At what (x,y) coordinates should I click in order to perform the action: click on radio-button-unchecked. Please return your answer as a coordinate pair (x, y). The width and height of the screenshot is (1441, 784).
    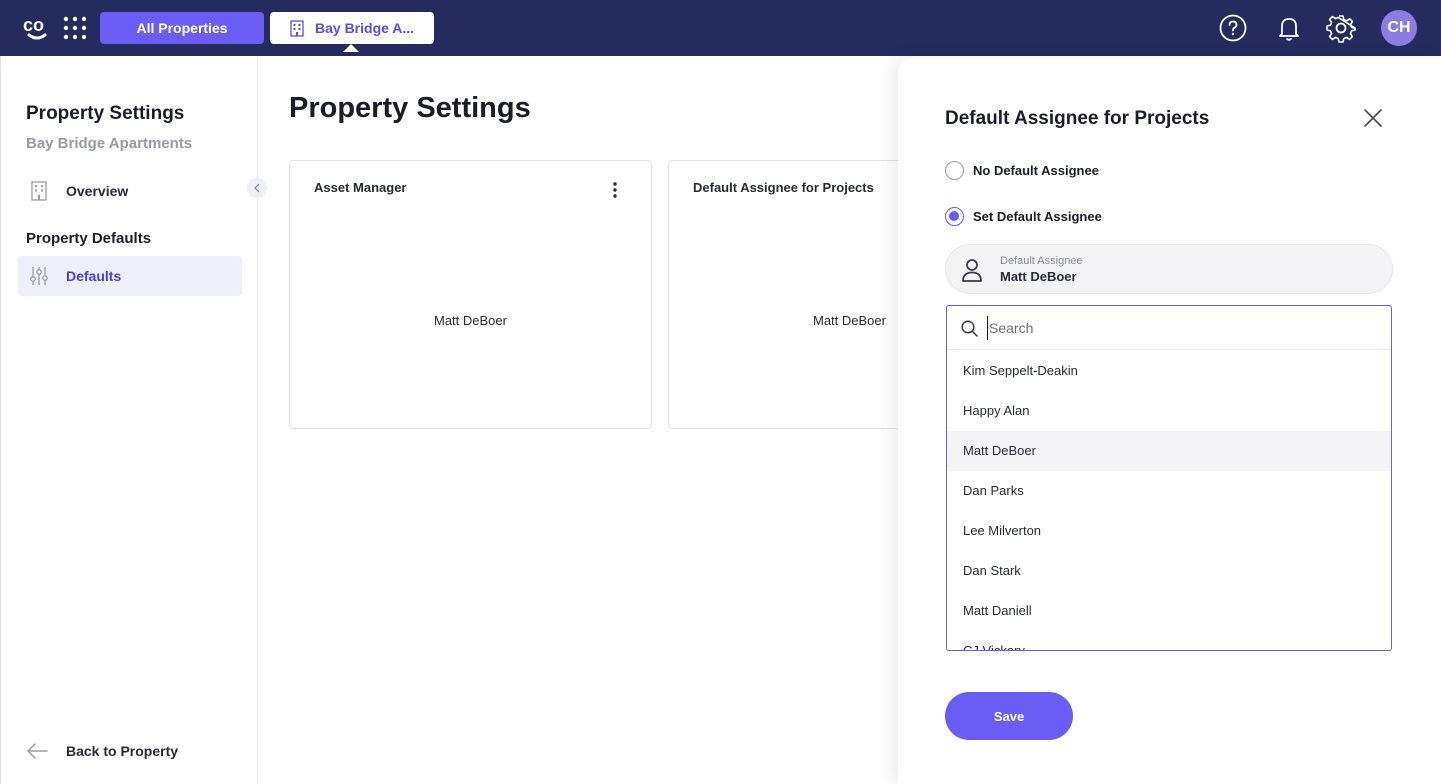
    Looking at the image, I should click on (954, 170).